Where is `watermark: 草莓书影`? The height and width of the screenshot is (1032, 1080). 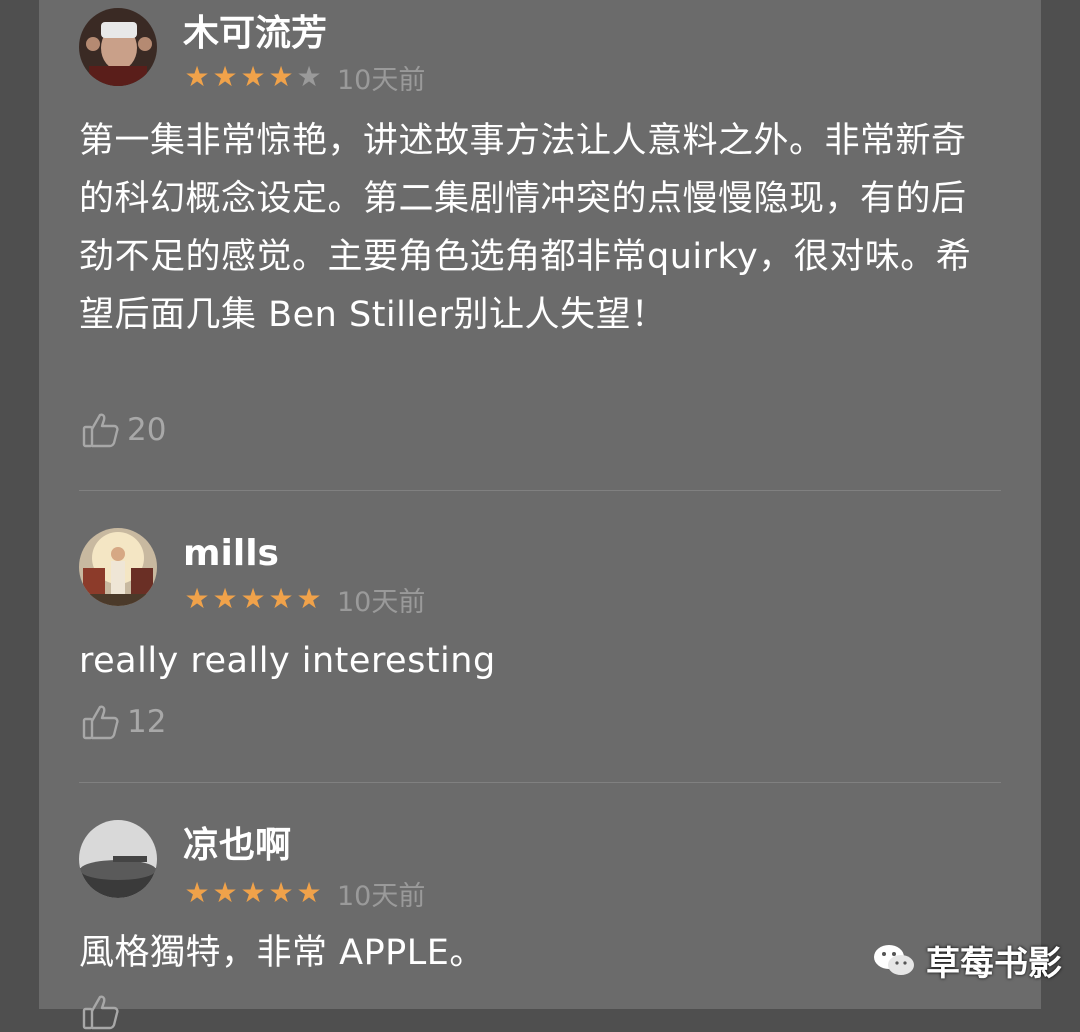
watermark: 草莓书影 is located at coordinates (967, 960).